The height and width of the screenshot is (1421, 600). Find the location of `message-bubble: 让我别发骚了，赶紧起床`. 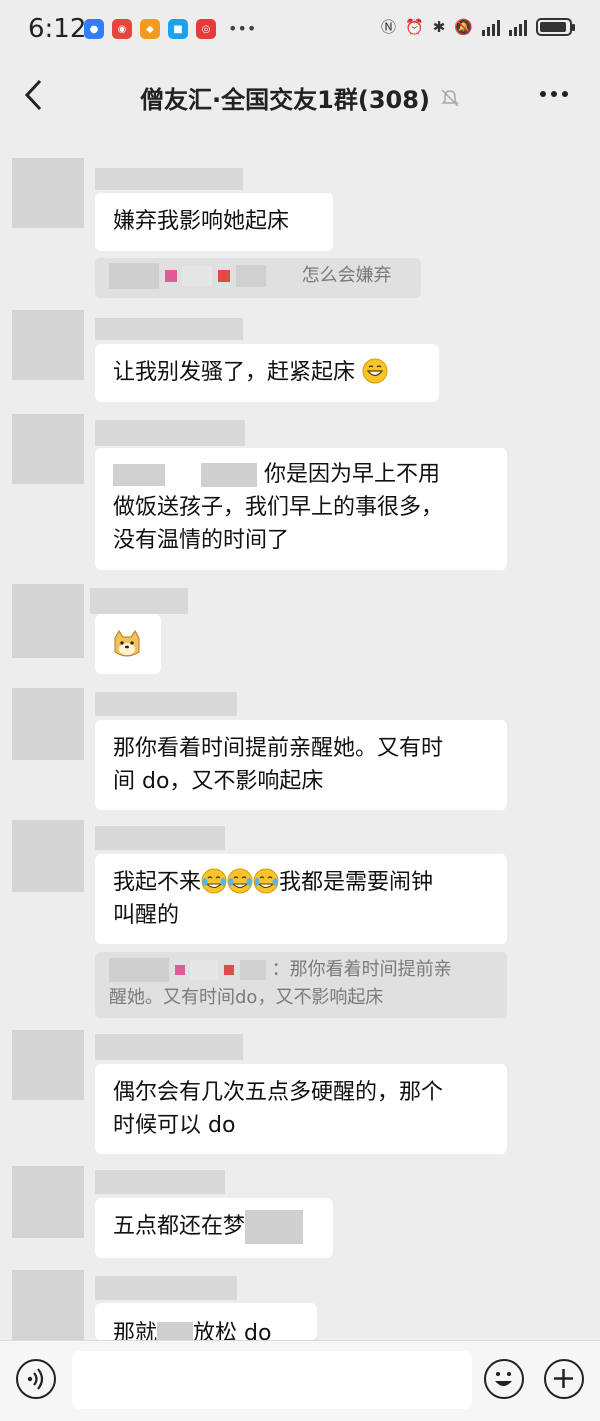

message-bubble: 让我别发骚了，赶紧起床 is located at coordinates (267, 373).